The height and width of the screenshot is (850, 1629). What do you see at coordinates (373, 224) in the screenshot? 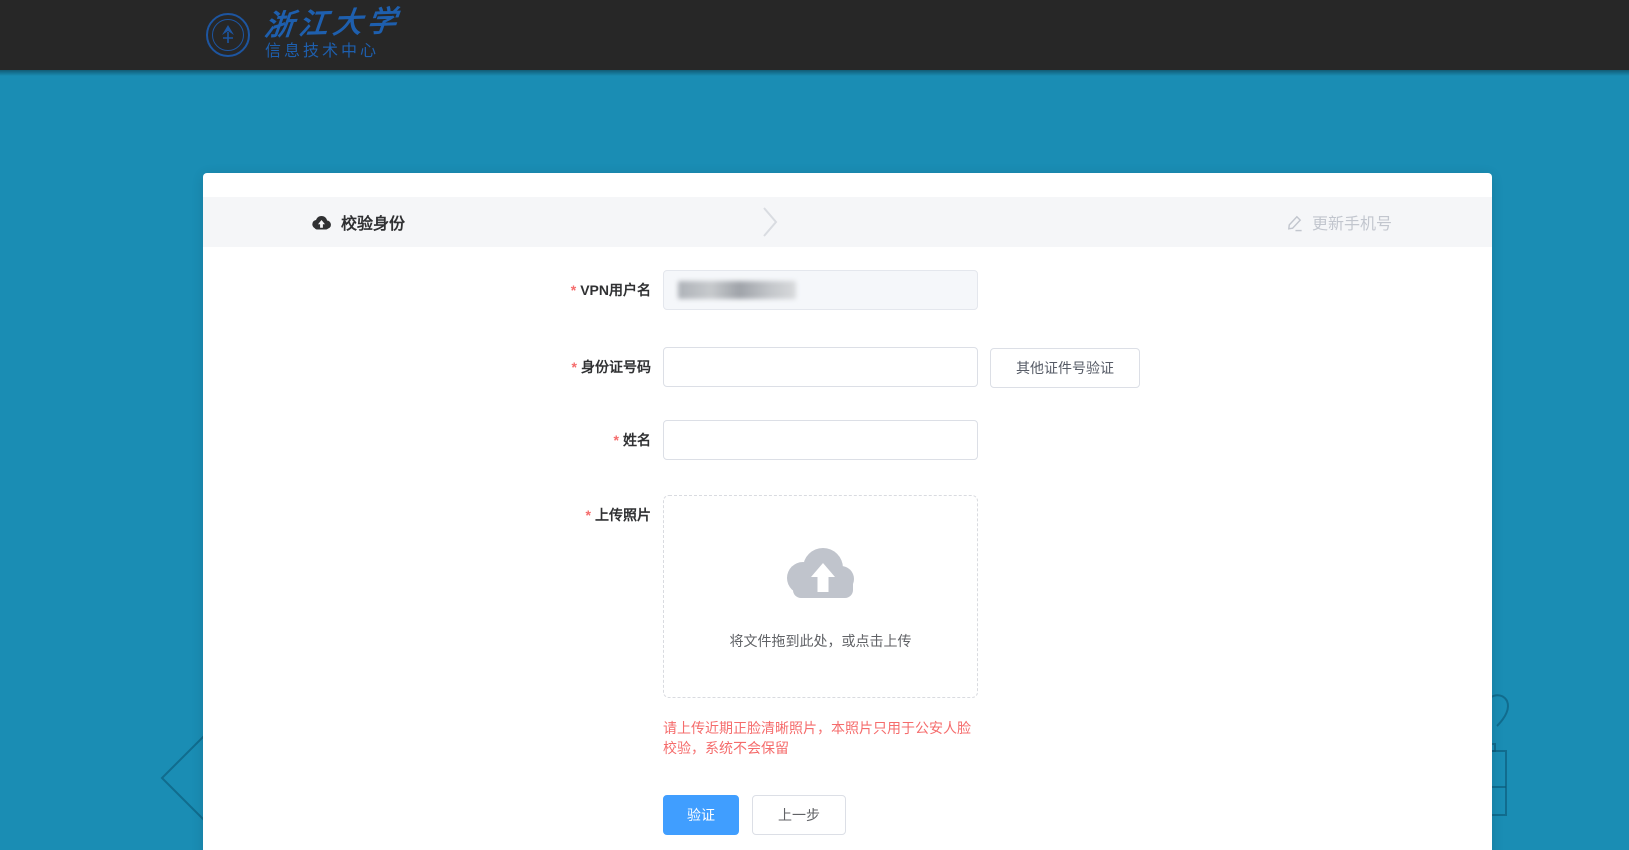
I see `step1-label: 校验身份` at bounding box center [373, 224].